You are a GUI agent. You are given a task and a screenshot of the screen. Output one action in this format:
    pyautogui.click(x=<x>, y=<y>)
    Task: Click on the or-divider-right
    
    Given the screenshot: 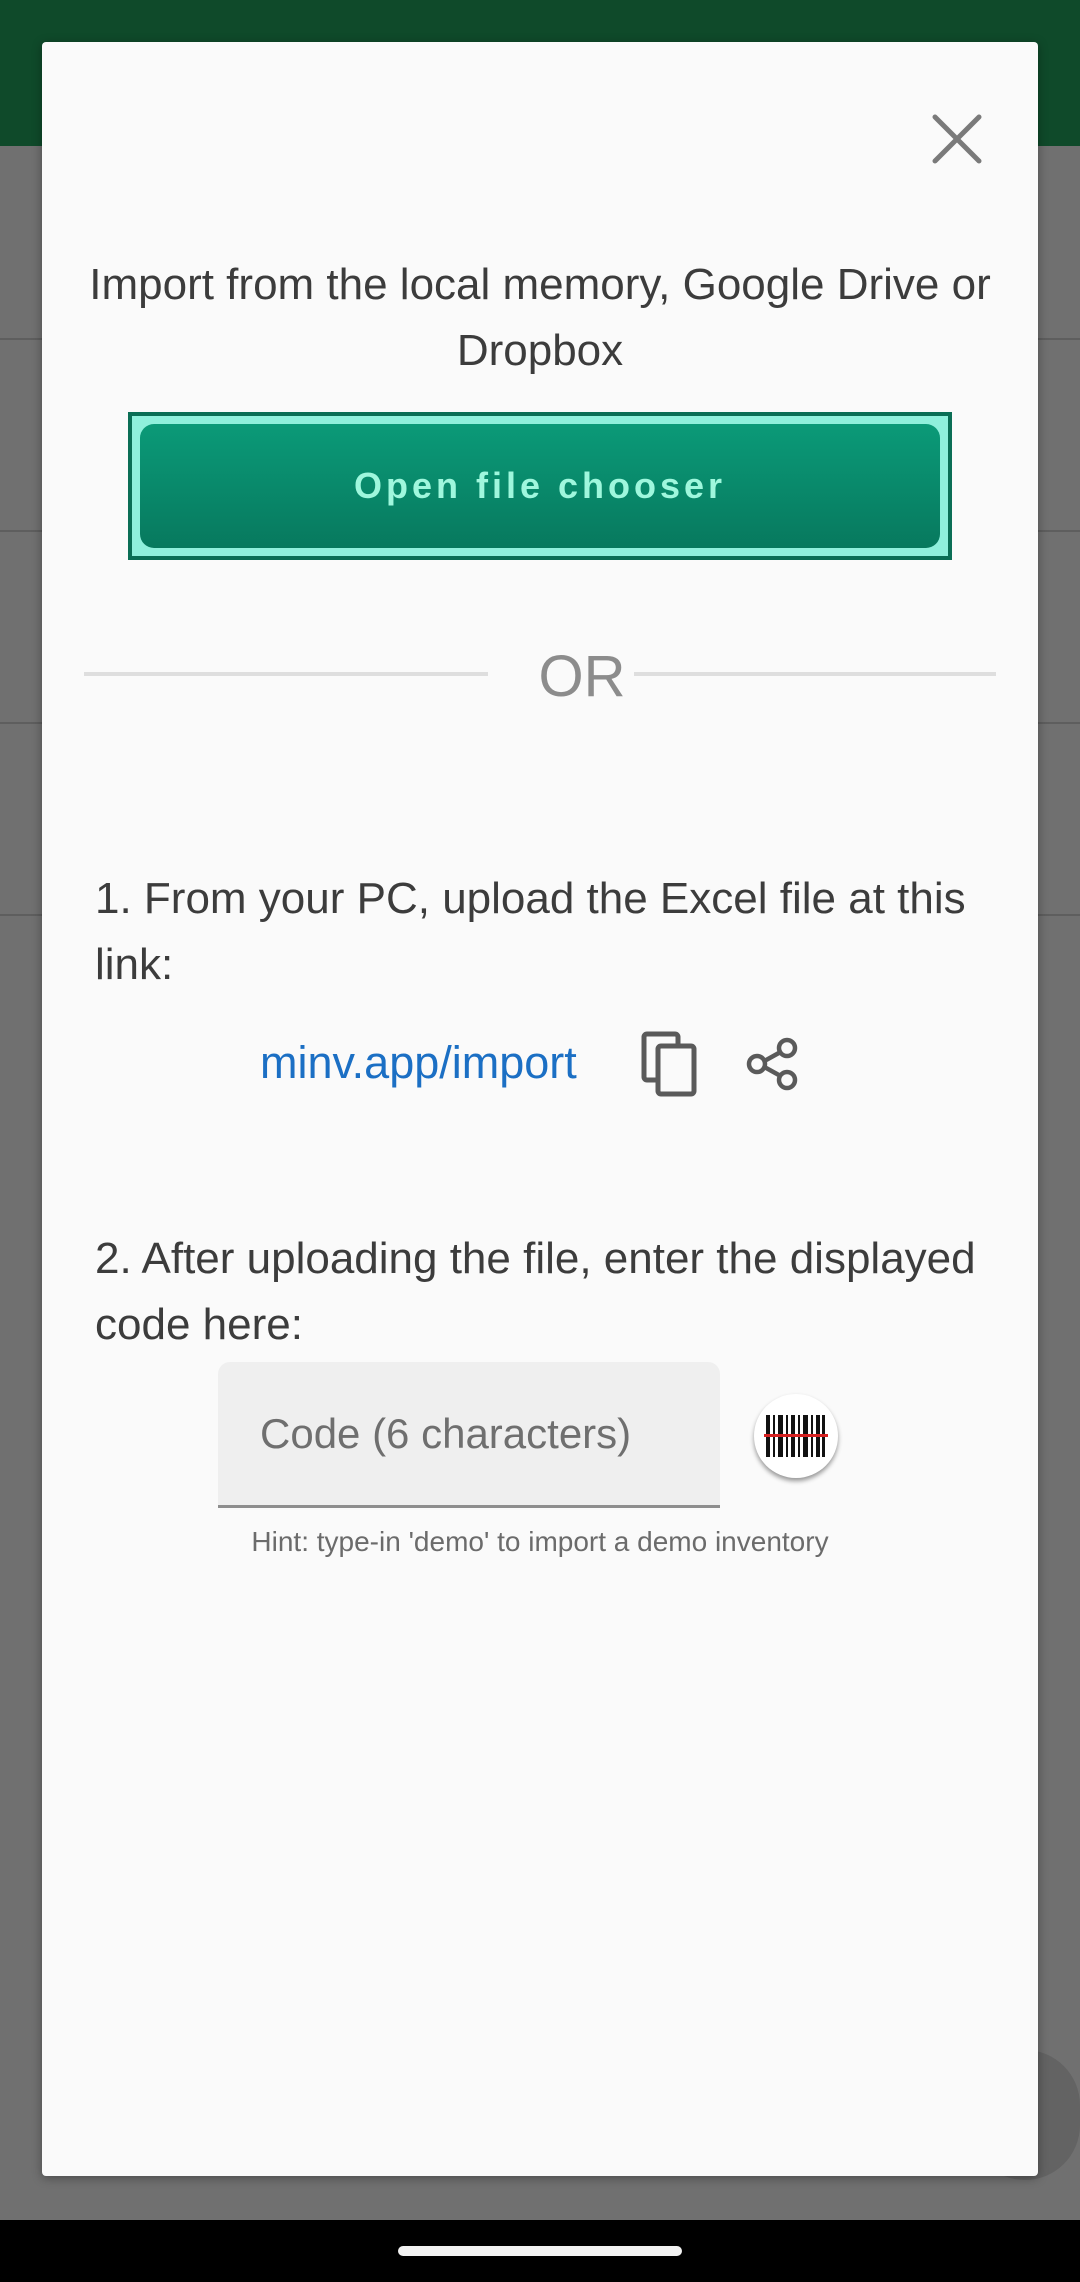 What is the action you would take?
    pyautogui.click(x=815, y=674)
    